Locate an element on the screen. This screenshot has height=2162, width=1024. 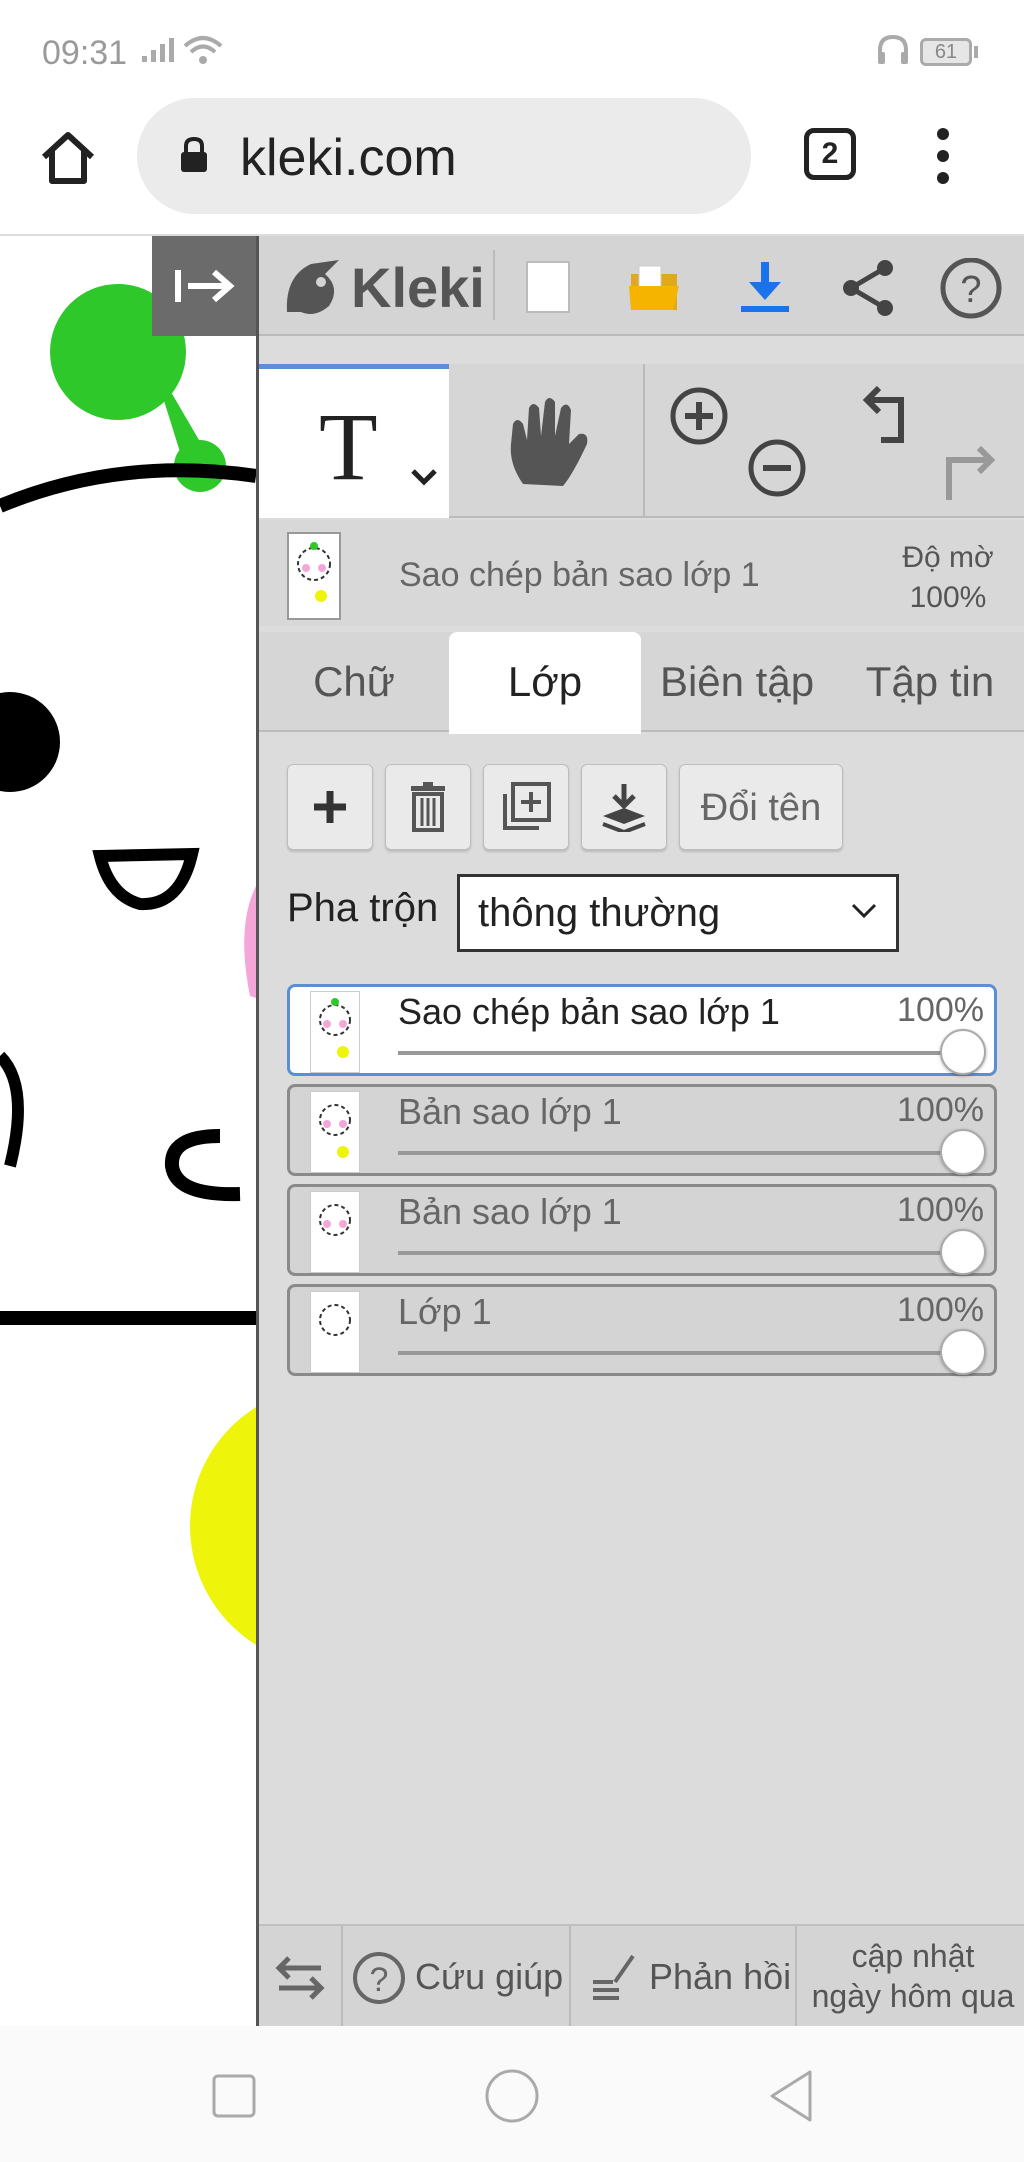
status-time: 09:31 is located at coordinates (85, 53).